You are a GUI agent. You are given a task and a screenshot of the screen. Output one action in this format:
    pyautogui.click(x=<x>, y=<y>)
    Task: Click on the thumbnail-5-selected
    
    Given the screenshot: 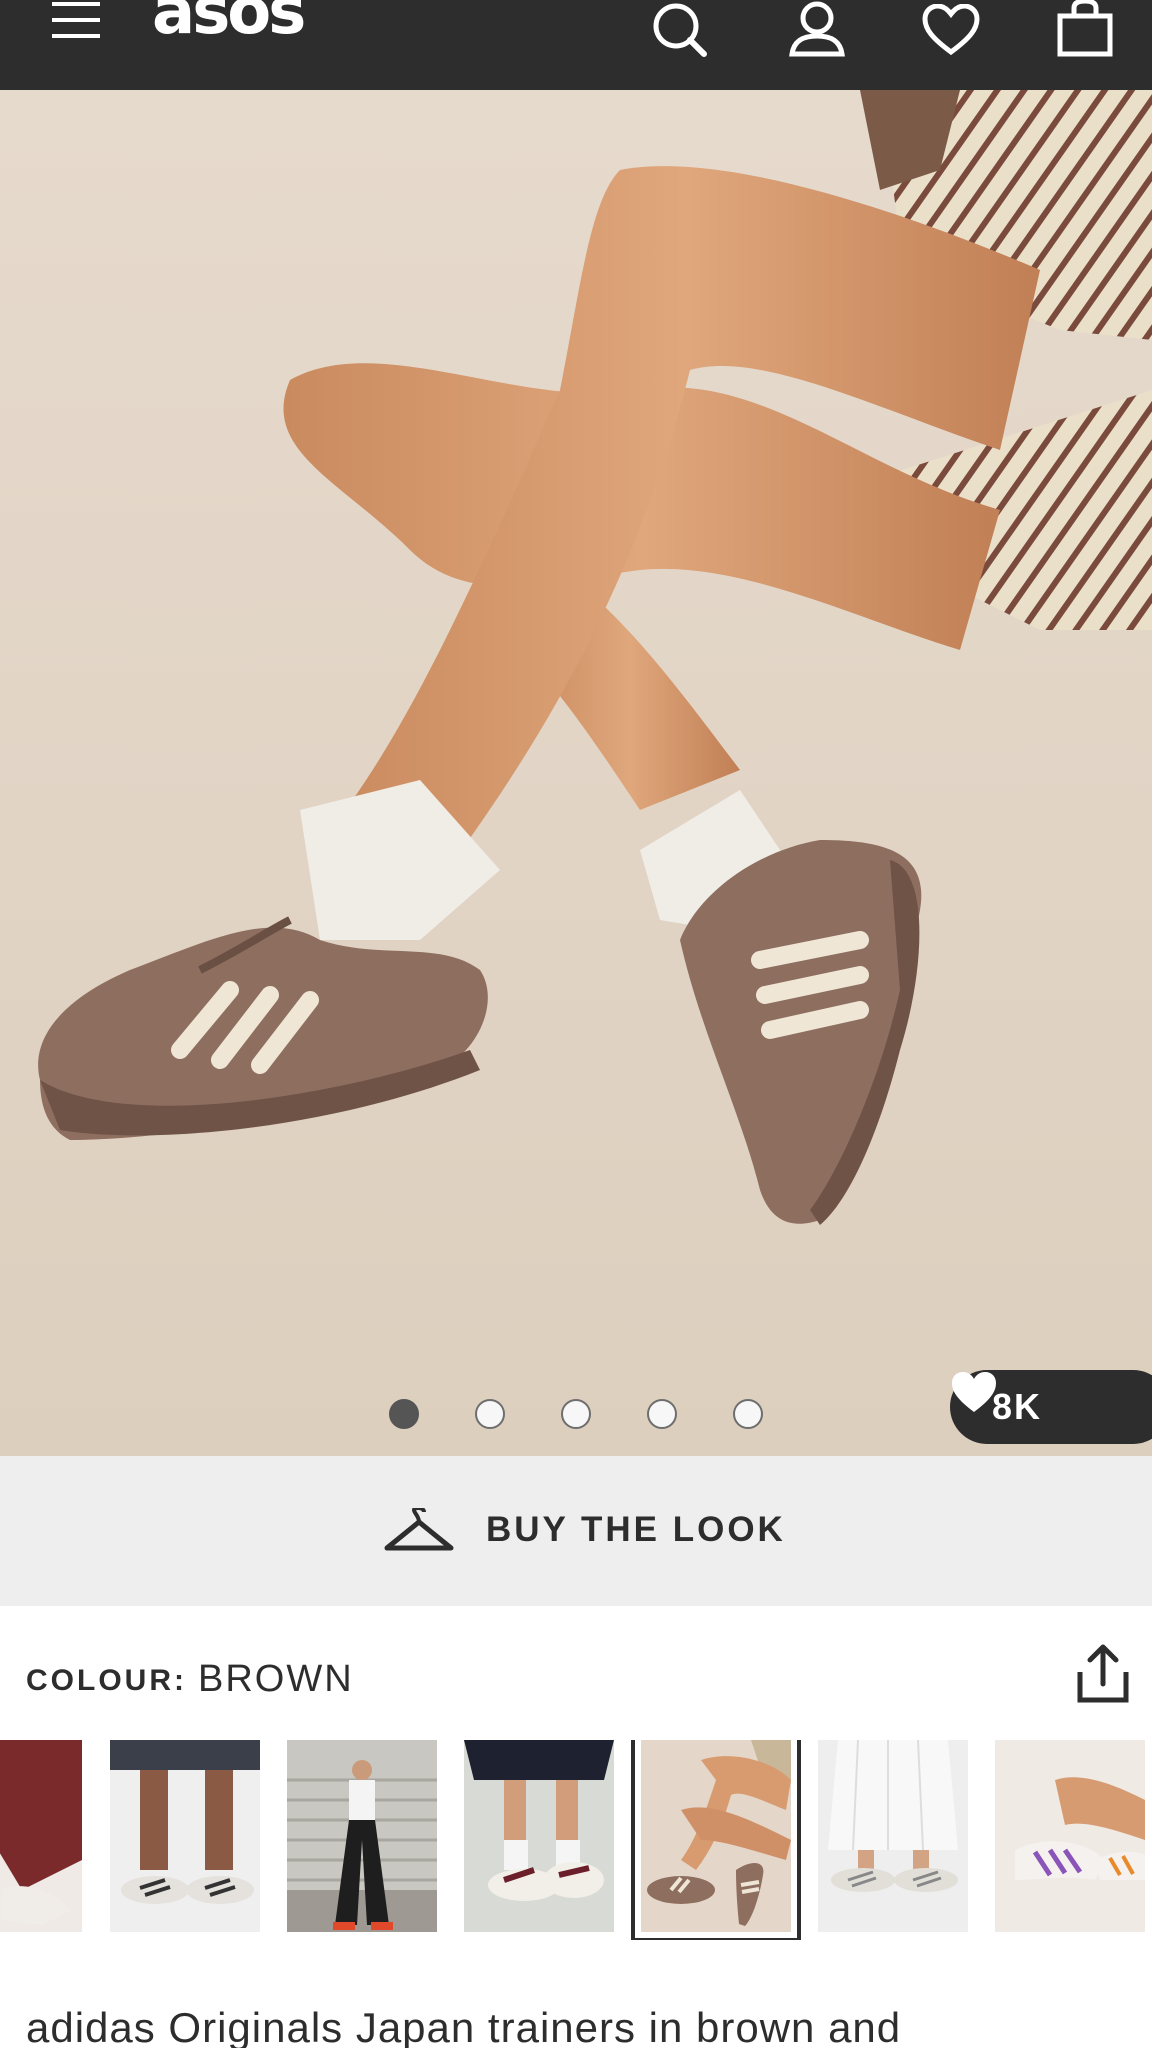 What is the action you would take?
    pyautogui.click(x=716, y=1840)
    